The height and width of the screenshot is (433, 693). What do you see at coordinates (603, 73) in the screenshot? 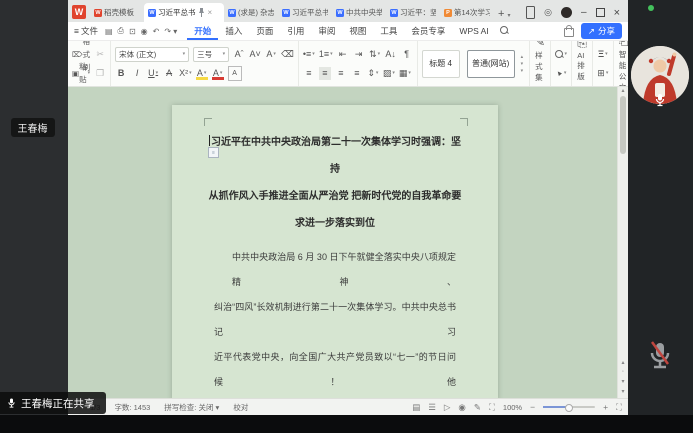
I see `batch-tool-icon: ⊞ ▾` at bounding box center [603, 73].